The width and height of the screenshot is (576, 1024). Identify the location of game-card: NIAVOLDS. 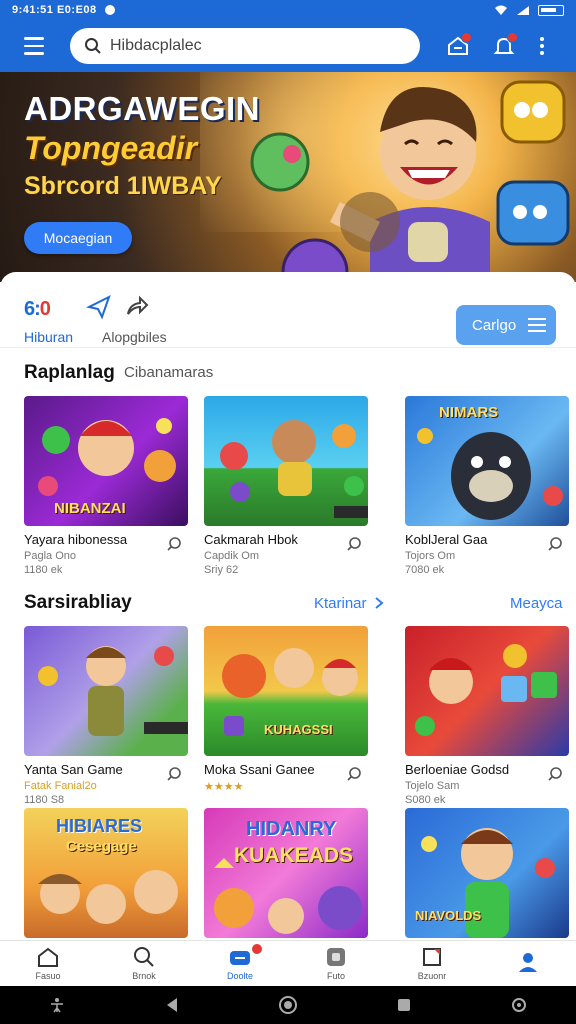
(487, 873).